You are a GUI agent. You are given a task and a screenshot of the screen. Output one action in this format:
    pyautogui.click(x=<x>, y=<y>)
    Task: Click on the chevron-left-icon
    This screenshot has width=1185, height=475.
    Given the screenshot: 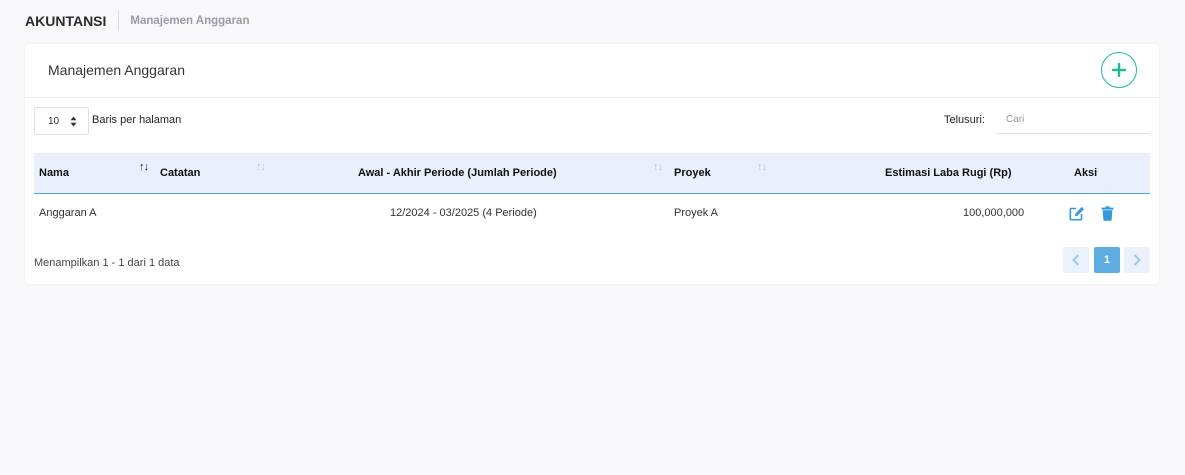 What is the action you would take?
    pyautogui.click(x=1076, y=260)
    